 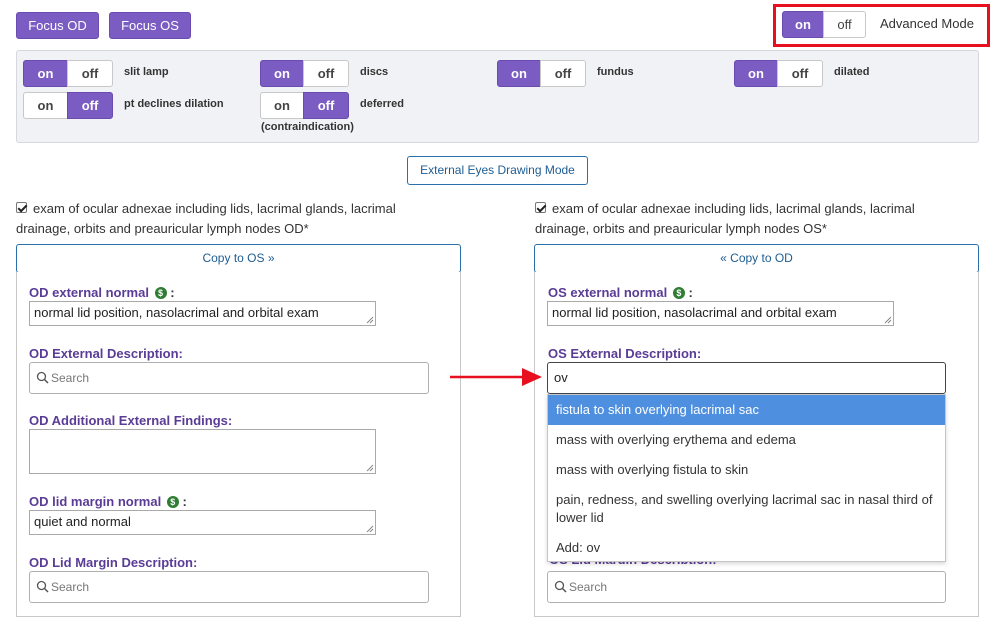 I want to click on od-additional-findings-label: OD Additional External Findings:, so click(x=131, y=420).